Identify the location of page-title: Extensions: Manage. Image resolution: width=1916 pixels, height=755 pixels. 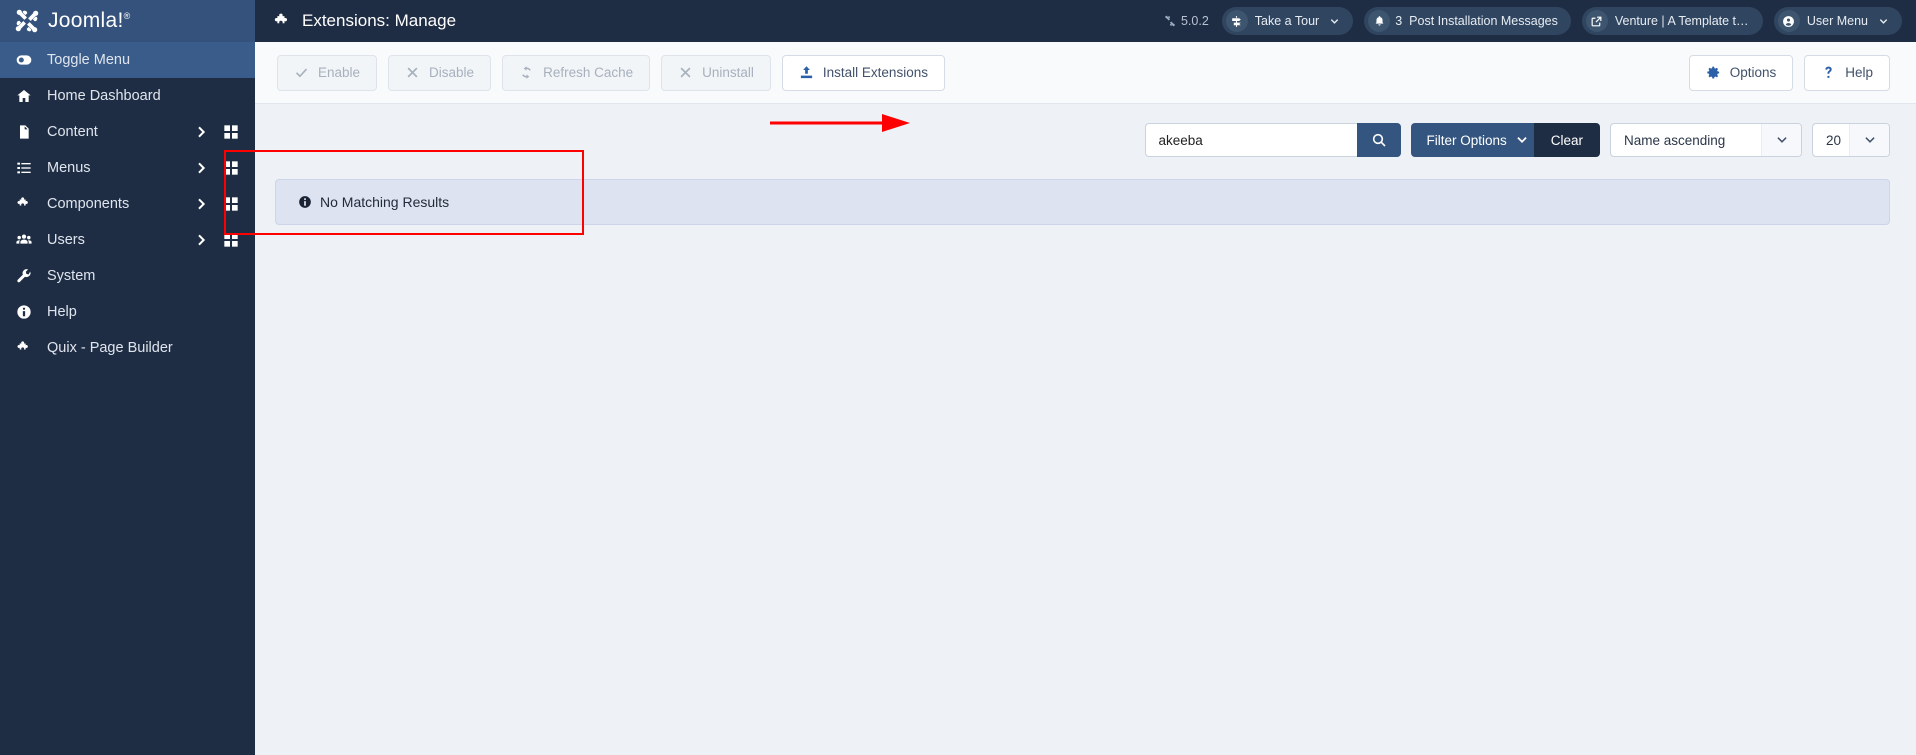
(379, 20).